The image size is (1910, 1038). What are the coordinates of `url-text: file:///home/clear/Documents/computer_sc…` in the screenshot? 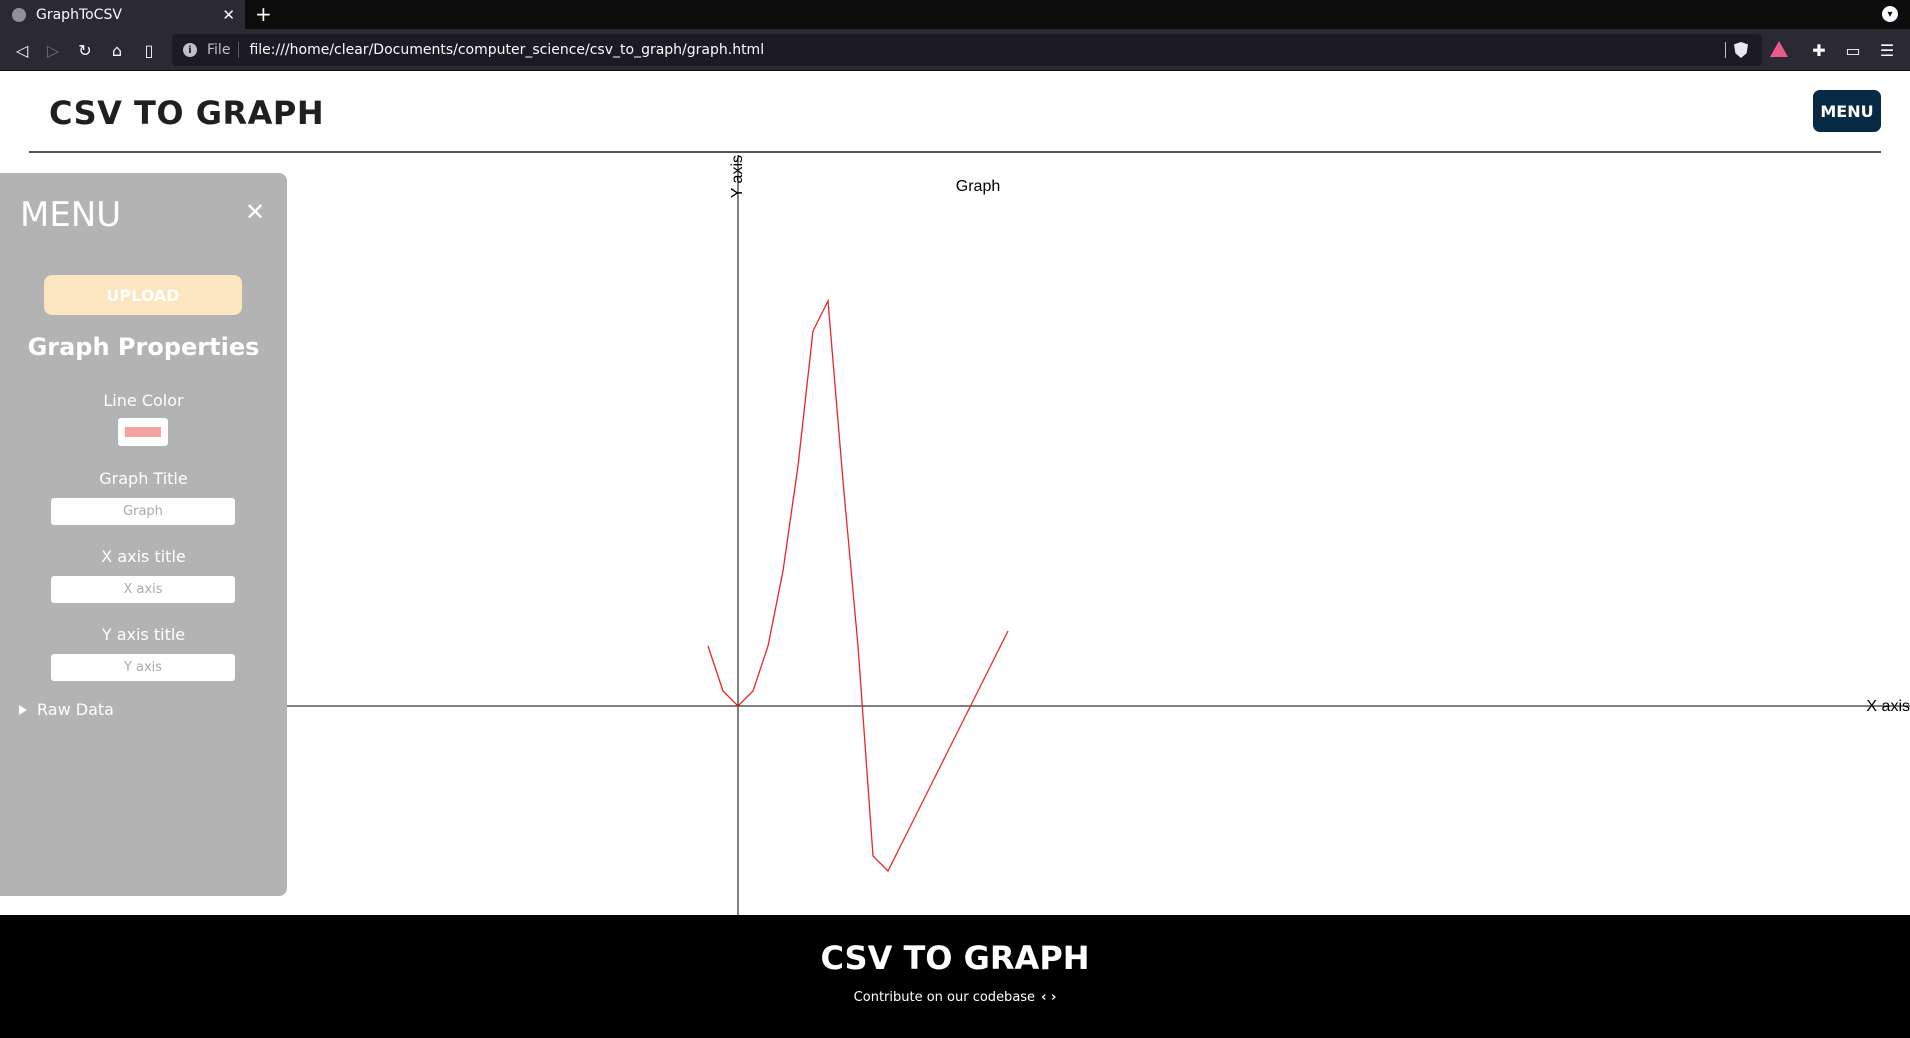 It's located at (506, 50).